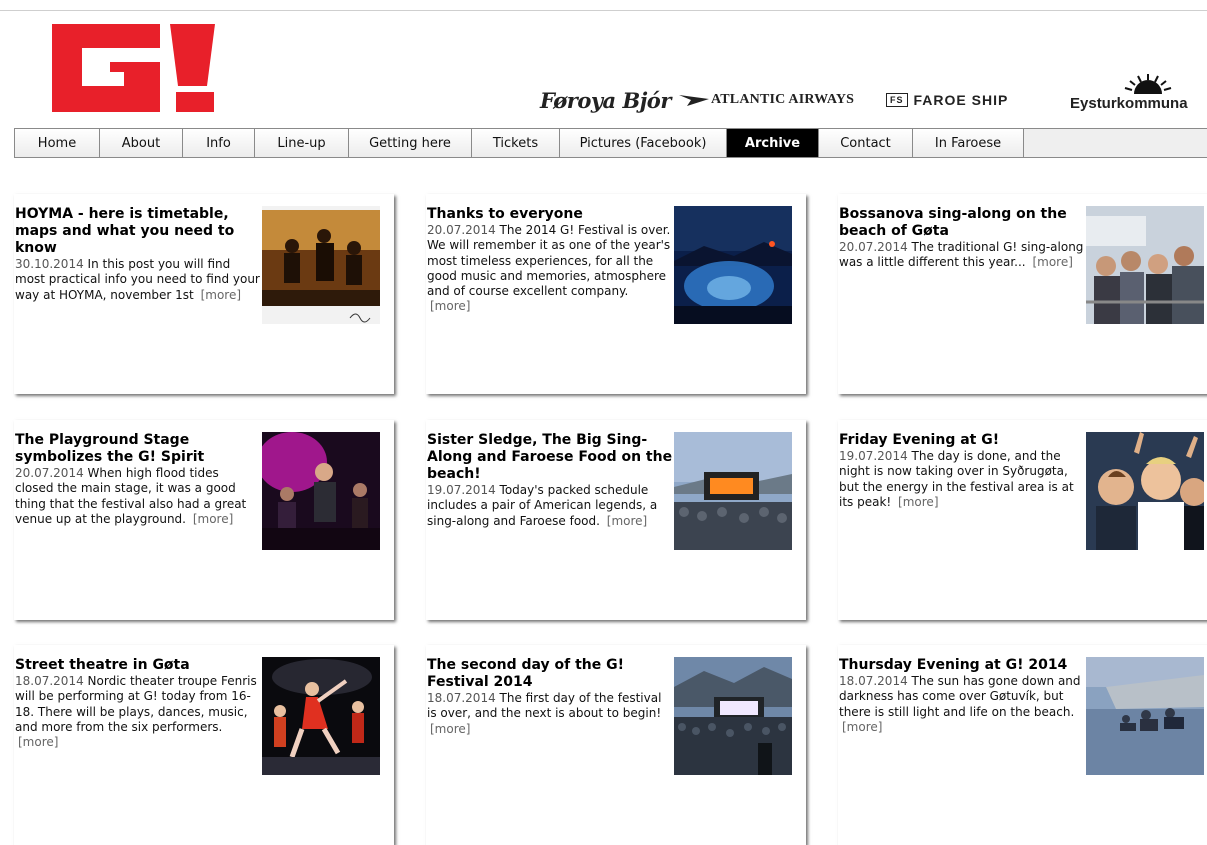 The width and height of the screenshot is (1207, 845). What do you see at coordinates (1115, 143) in the screenshot?
I see `nav-filler` at bounding box center [1115, 143].